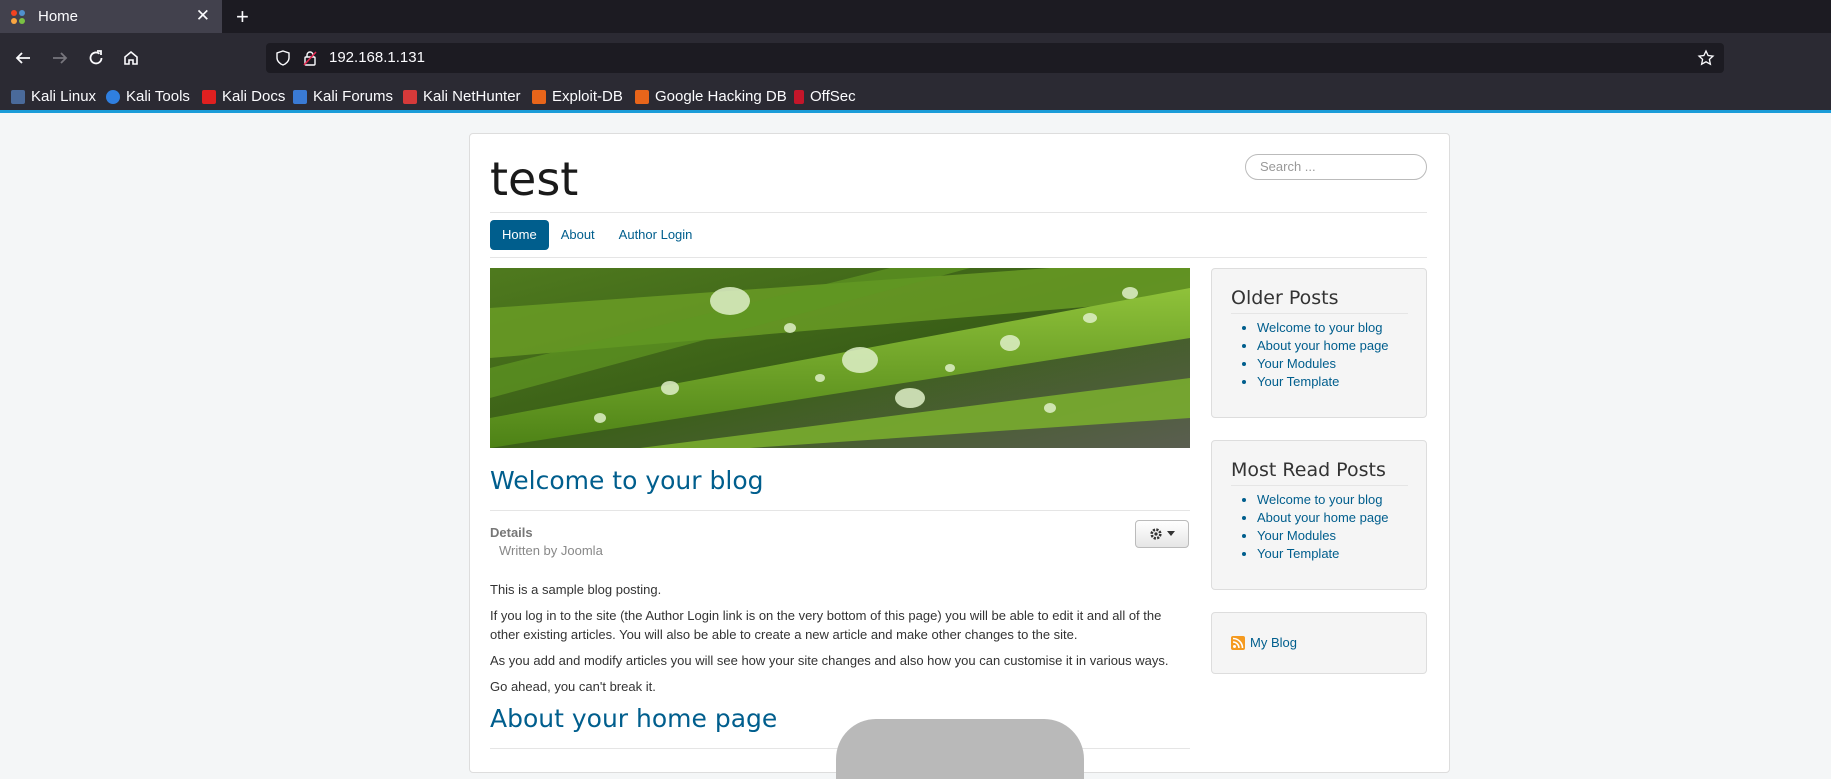 The image size is (1831, 779). What do you see at coordinates (1319, 643) in the screenshot?
I see `feed-module: My Blog` at bounding box center [1319, 643].